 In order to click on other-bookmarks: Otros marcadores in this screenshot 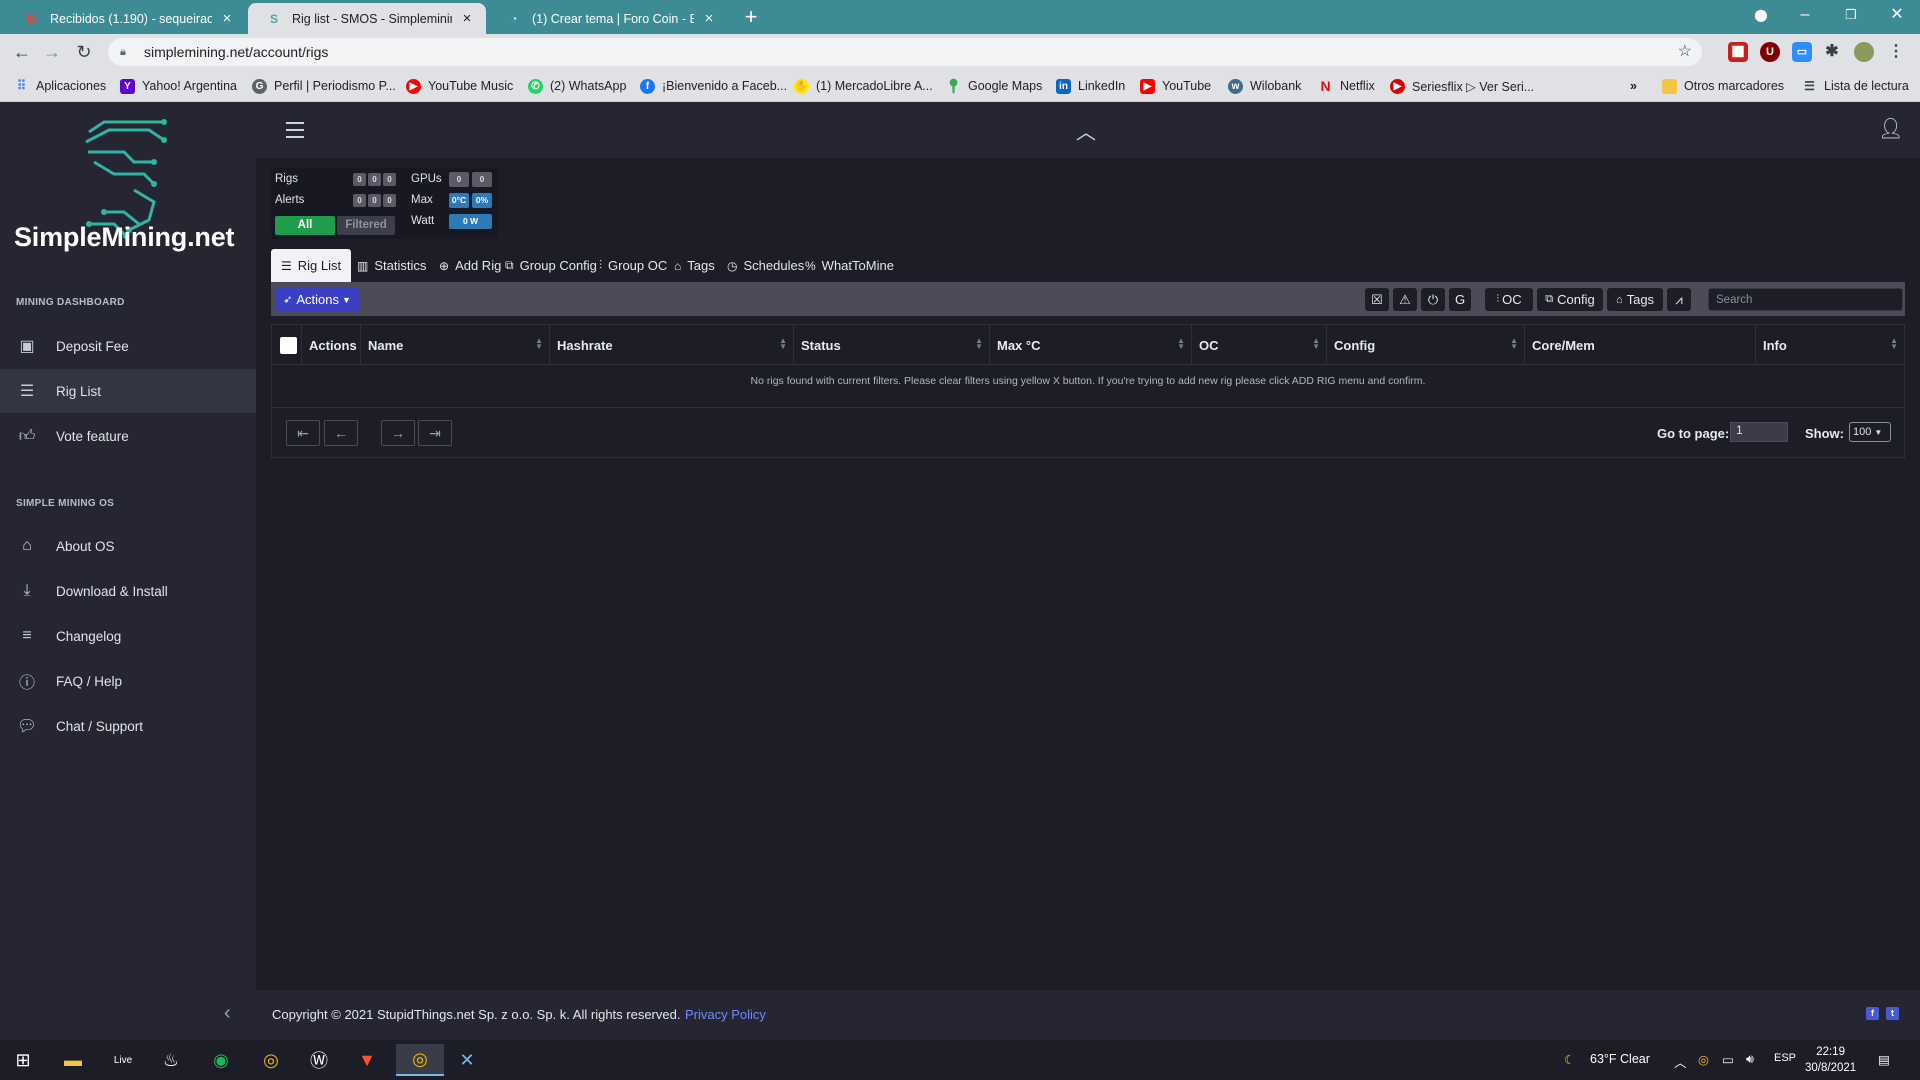, I will do `click(1723, 86)`.